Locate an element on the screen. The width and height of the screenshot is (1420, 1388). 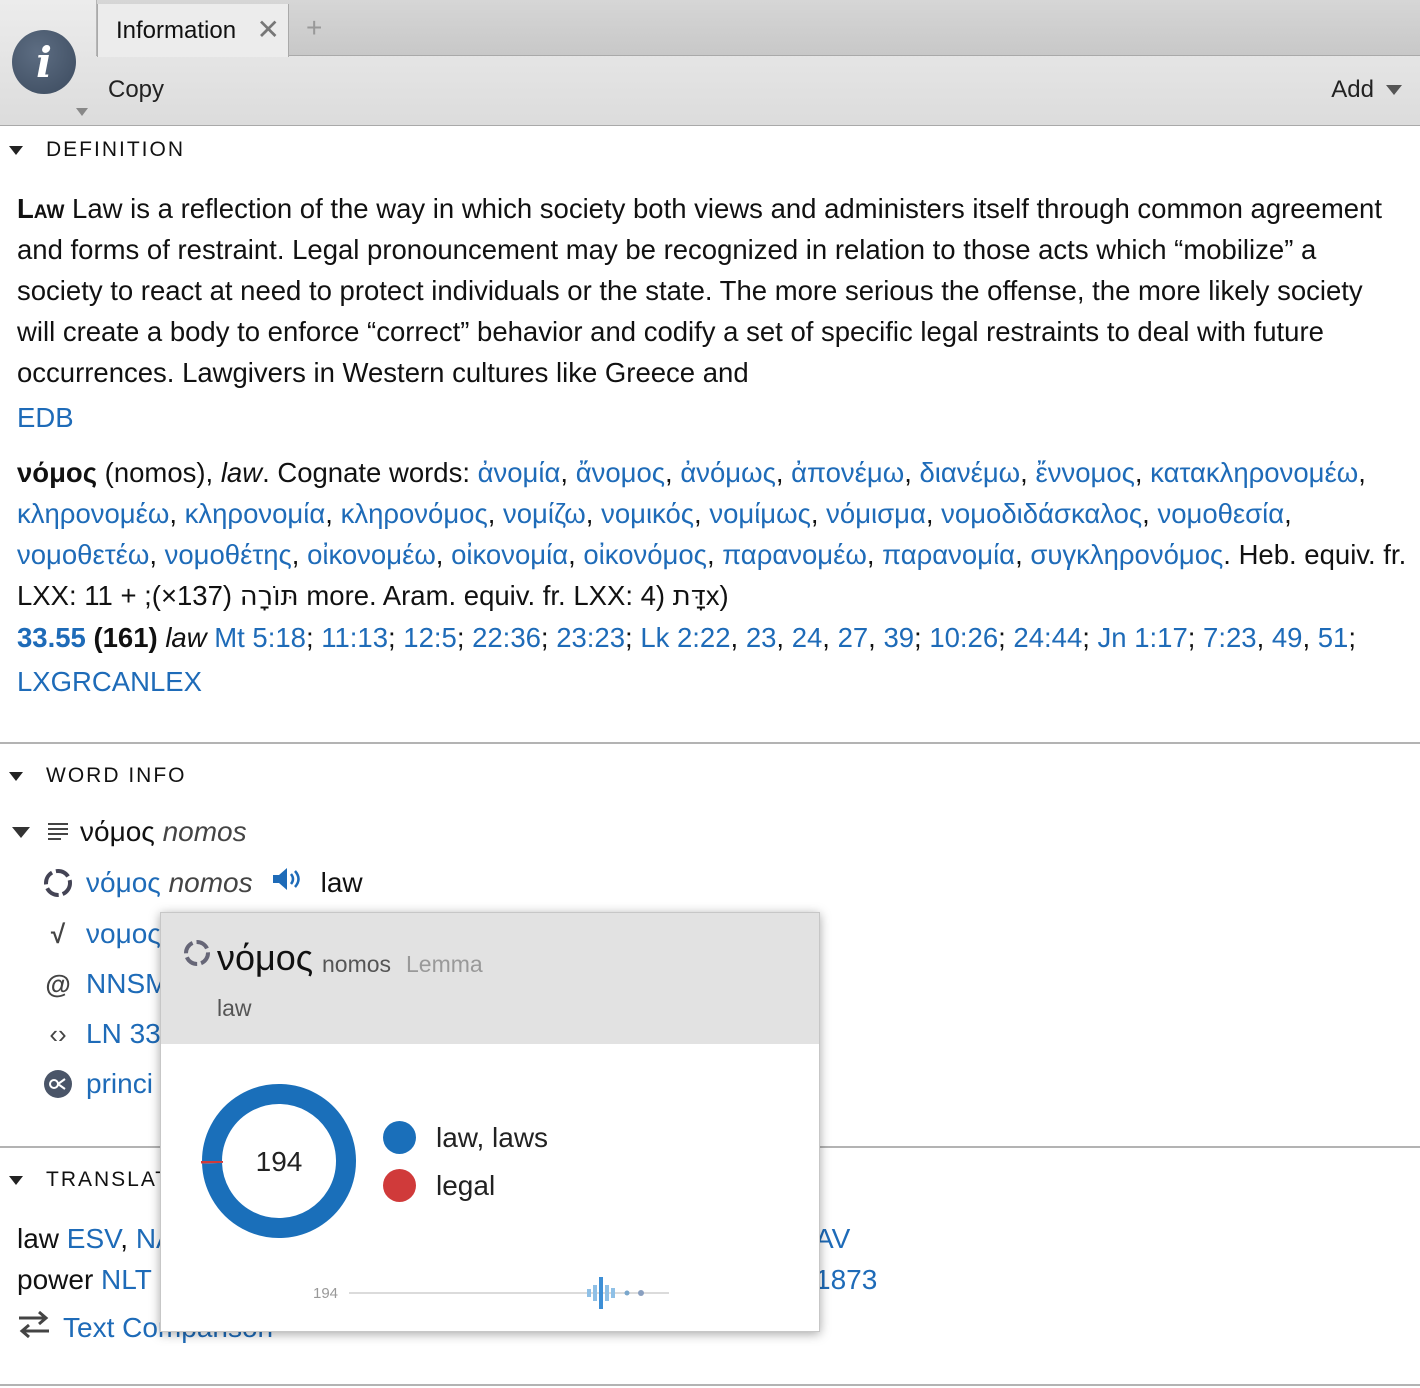
legend-item: law, laws is located at coordinates (465, 1137).